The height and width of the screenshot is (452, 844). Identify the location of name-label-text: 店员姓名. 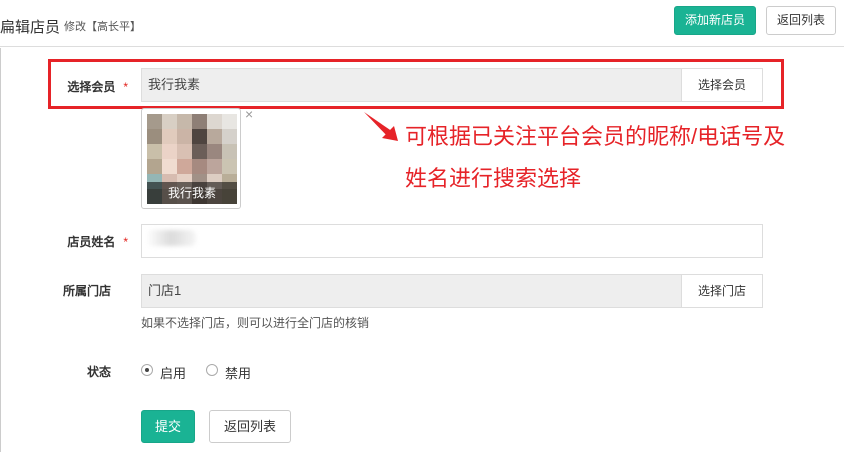
(91, 242).